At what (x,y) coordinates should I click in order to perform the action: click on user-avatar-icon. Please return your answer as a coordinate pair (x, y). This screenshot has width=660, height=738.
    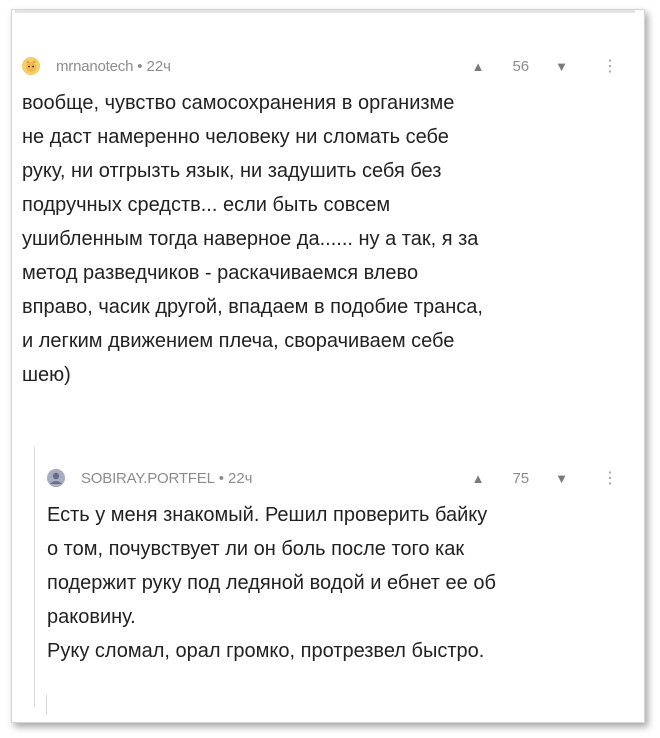
    Looking at the image, I should click on (56, 478).